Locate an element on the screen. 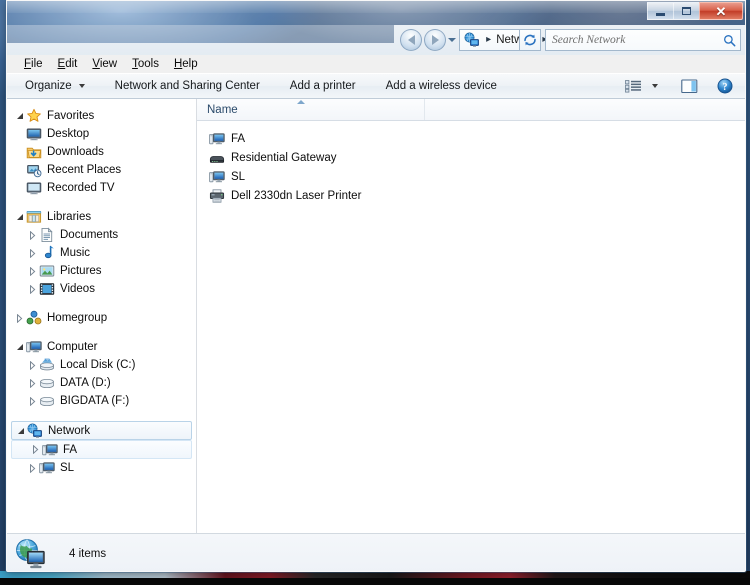  nav-item-recent-places: Recent Places is located at coordinates (101, 170).